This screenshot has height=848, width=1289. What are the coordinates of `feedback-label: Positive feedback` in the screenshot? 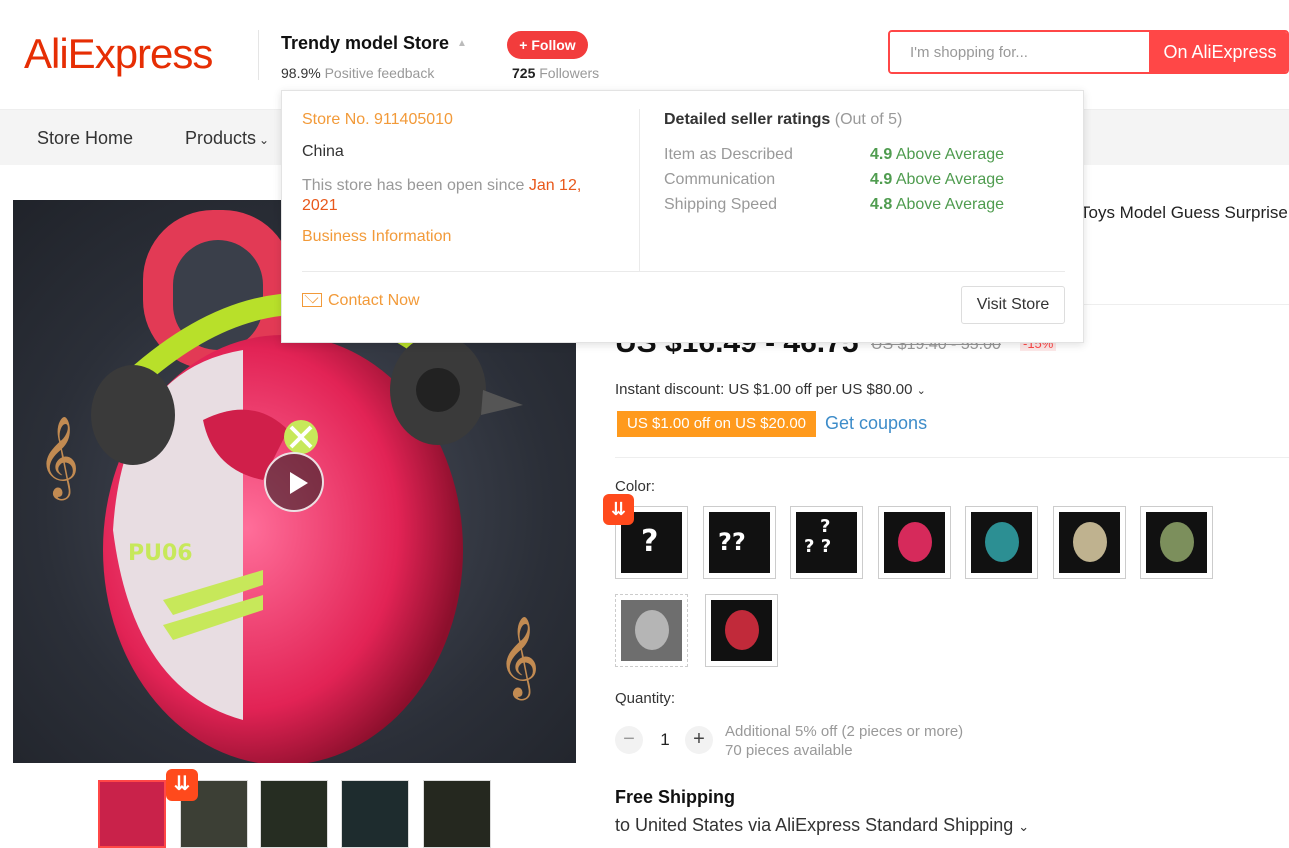 It's located at (379, 73).